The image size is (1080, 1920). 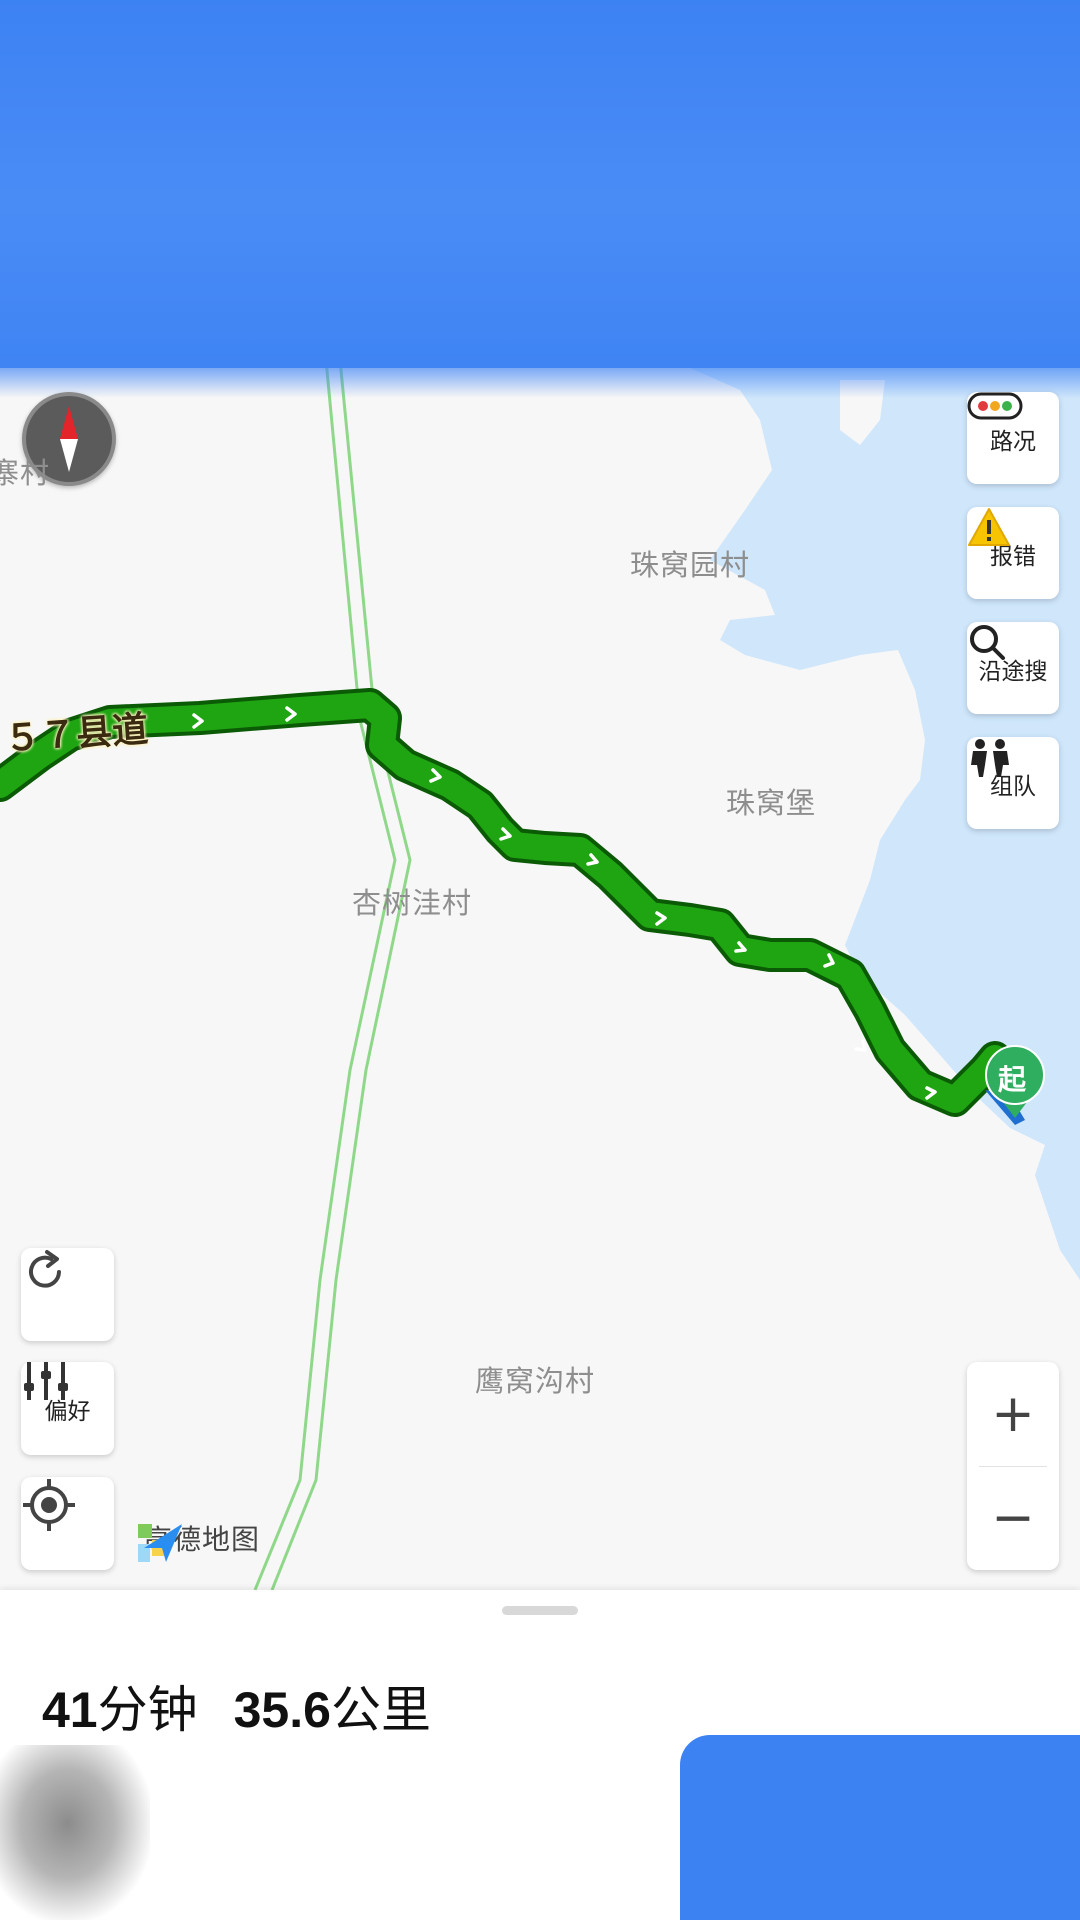 I want to click on duration-value: 41, so click(x=70, y=1710).